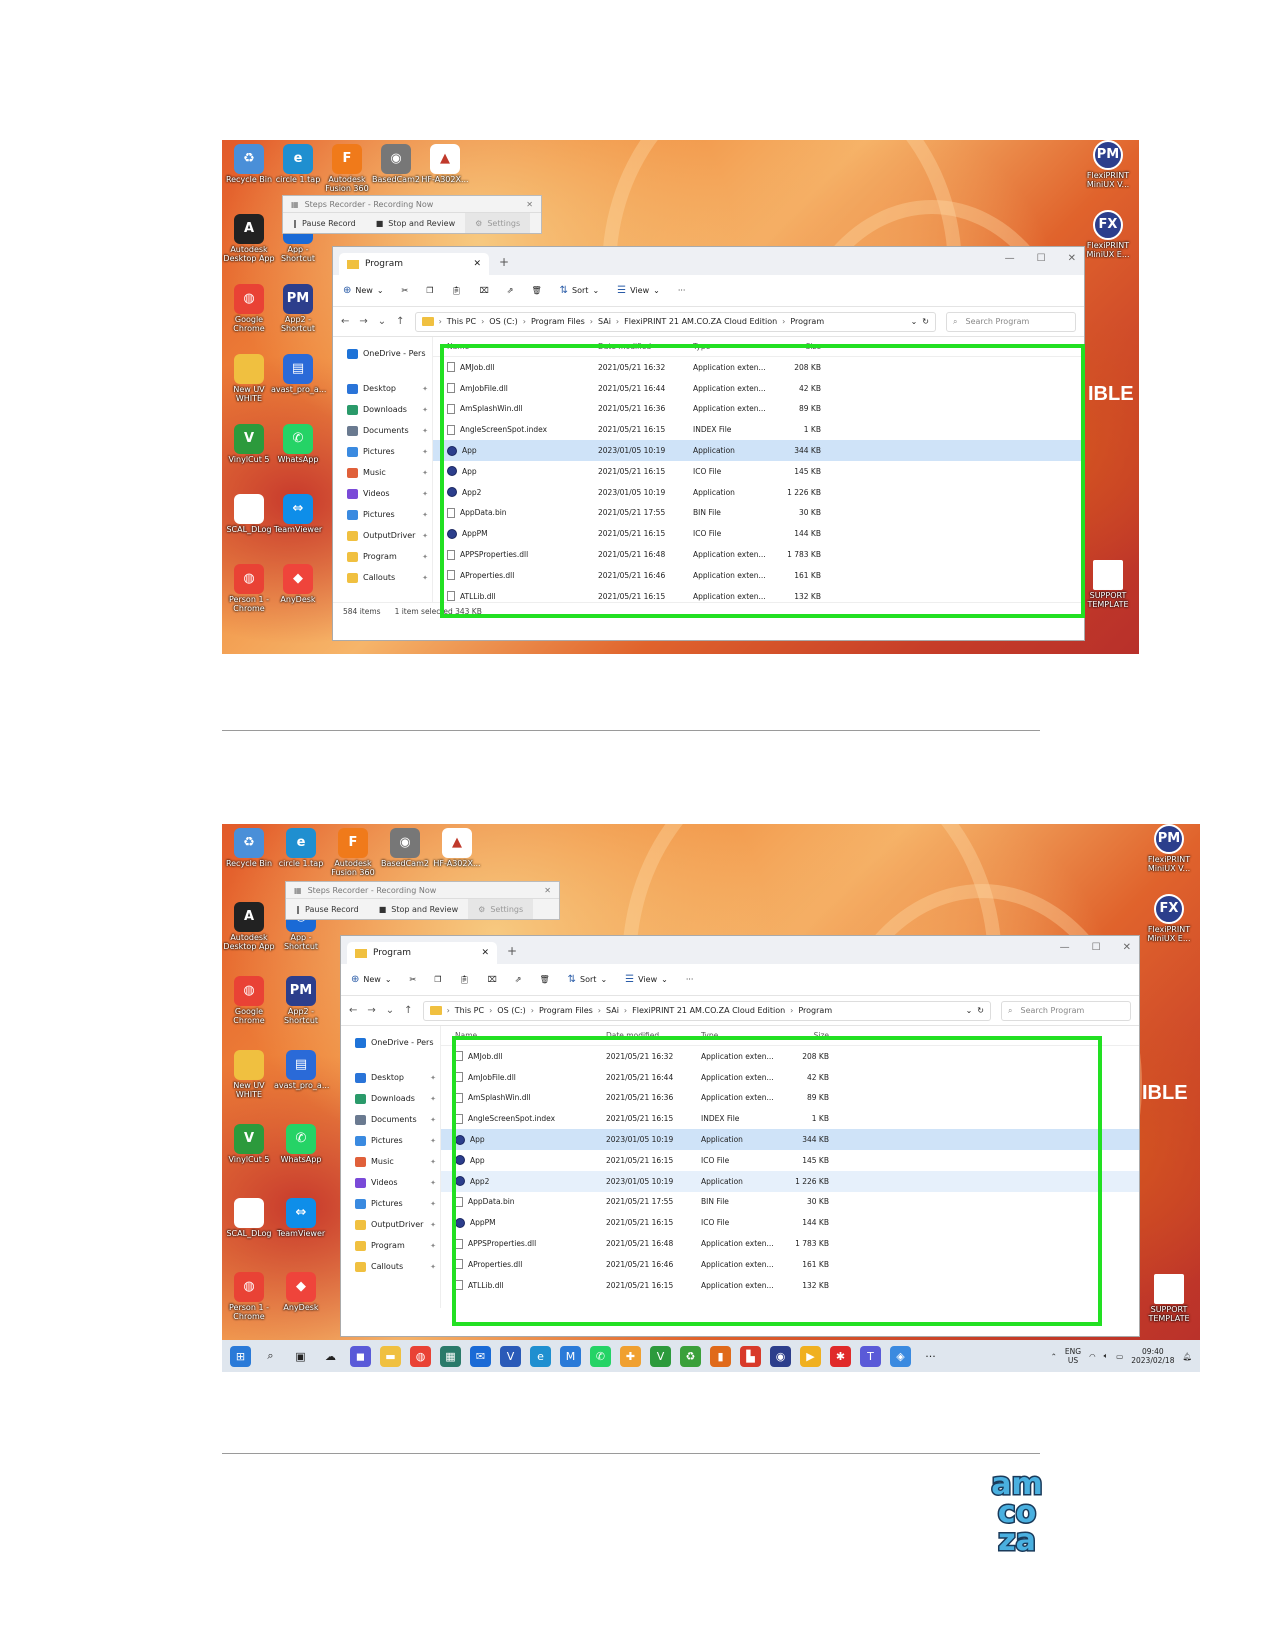 This screenshot has width=1275, height=1650. What do you see at coordinates (420, 1356) in the screenshot?
I see `chrome-icon: ◍` at bounding box center [420, 1356].